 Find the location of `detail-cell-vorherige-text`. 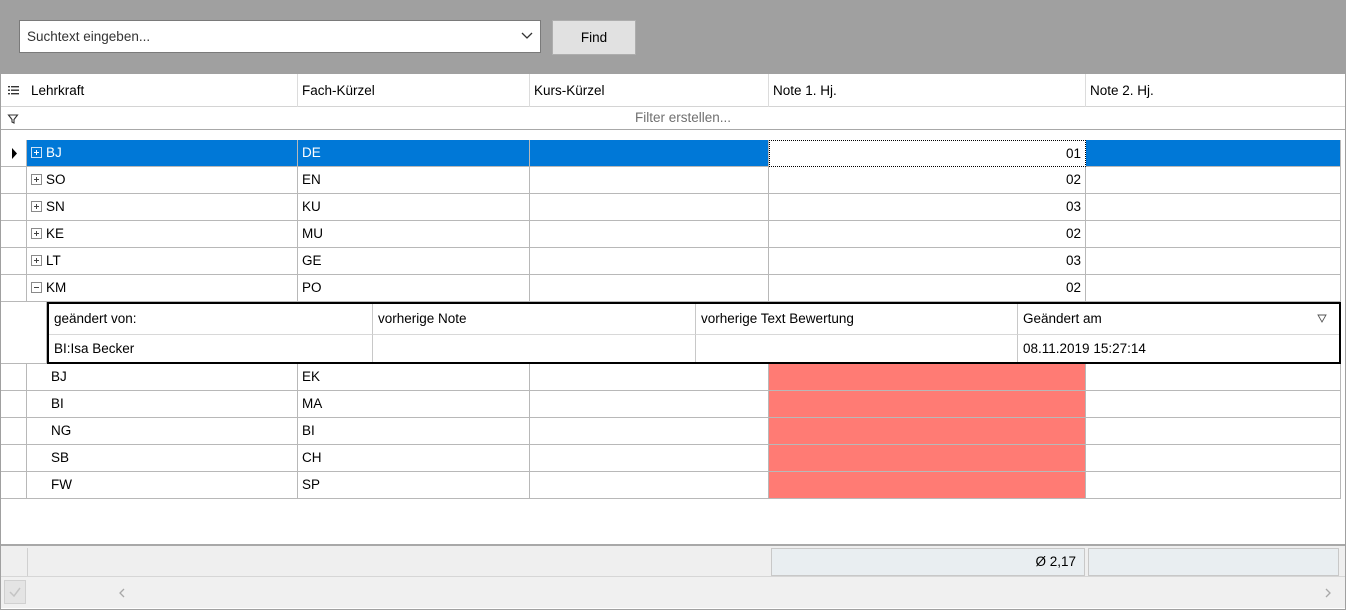

detail-cell-vorherige-text is located at coordinates (857, 348).